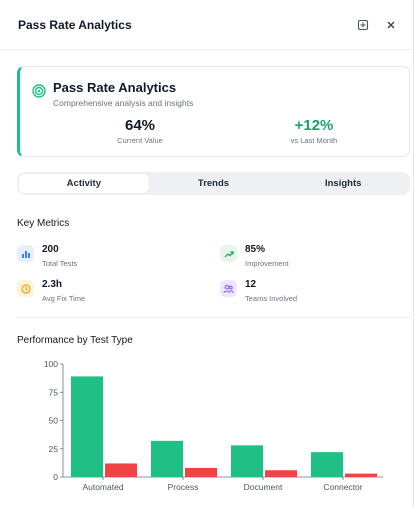 The height and width of the screenshot is (507, 414). Describe the element at coordinates (314, 140) in the screenshot. I see `change-label: vs Last Month` at that location.